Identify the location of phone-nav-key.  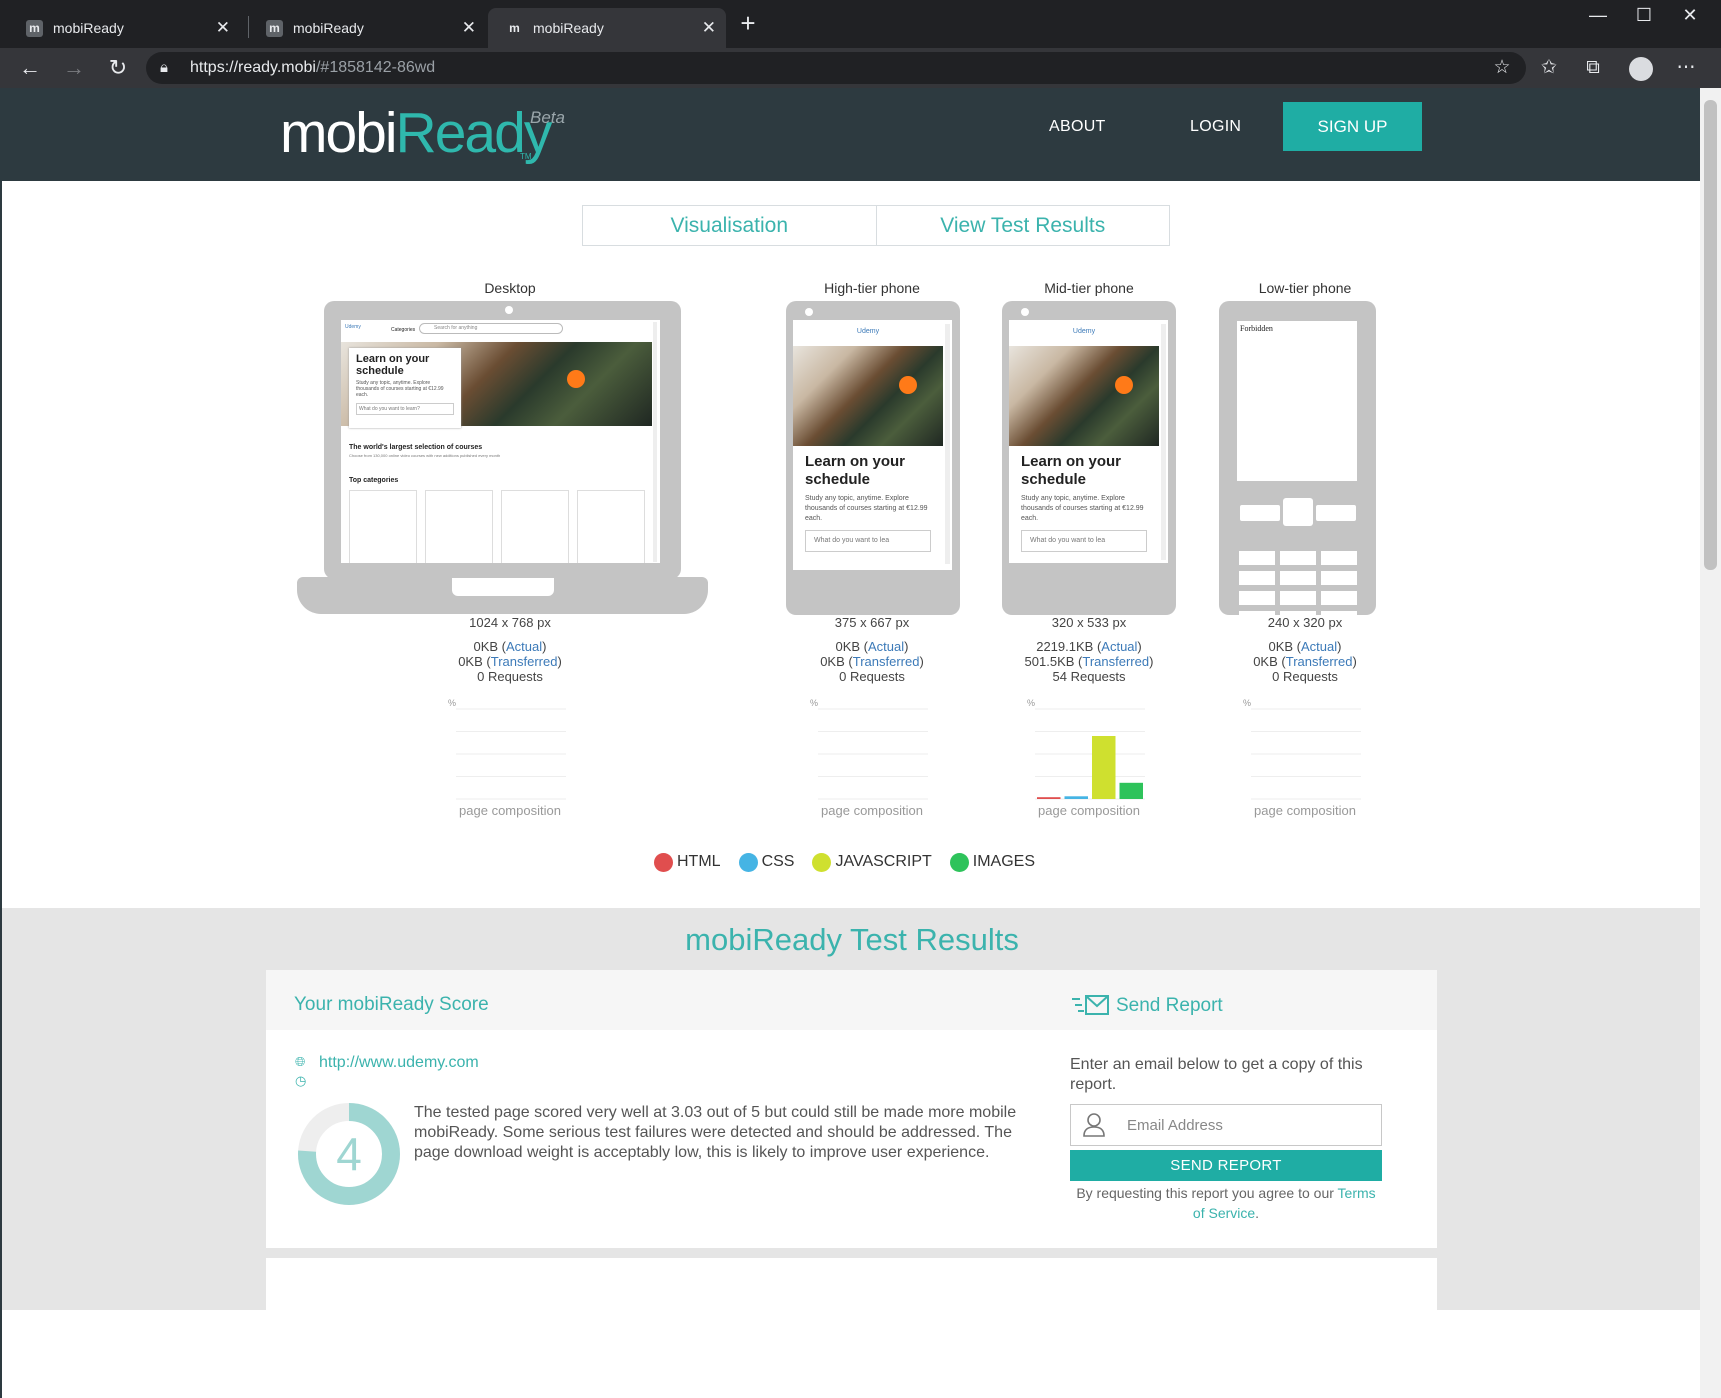
(1298, 512).